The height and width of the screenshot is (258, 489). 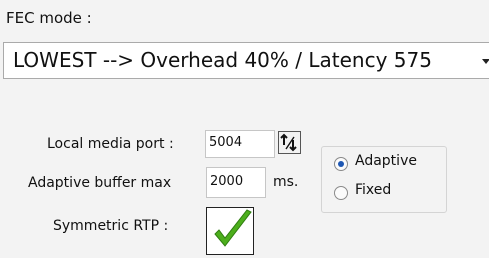 What do you see at coordinates (49, 18) in the screenshot?
I see `fec-mode-label: FEC mode :` at bounding box center [49, 18].